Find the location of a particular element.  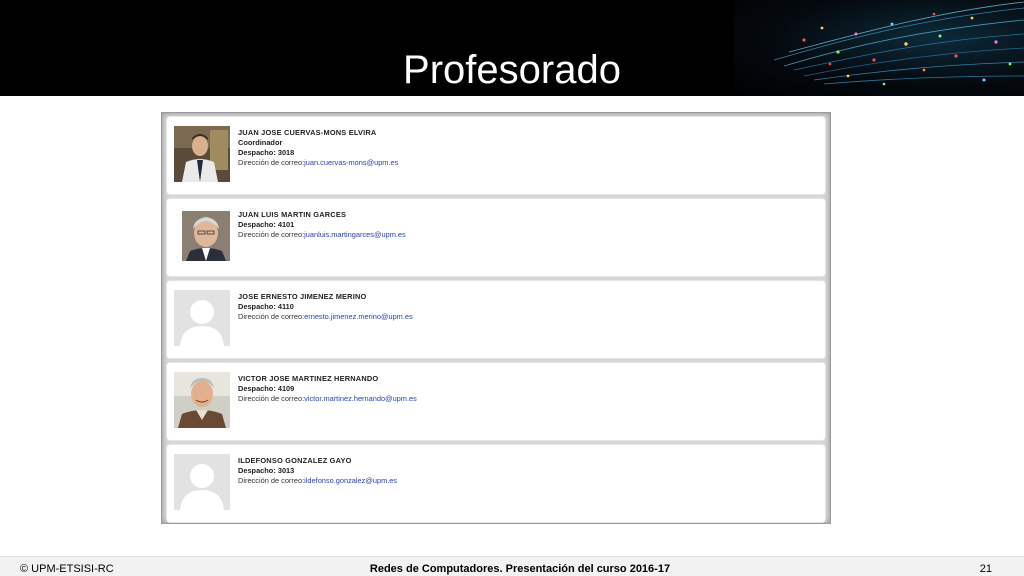

smiling-man-photo is located at coordinates (202, 400).